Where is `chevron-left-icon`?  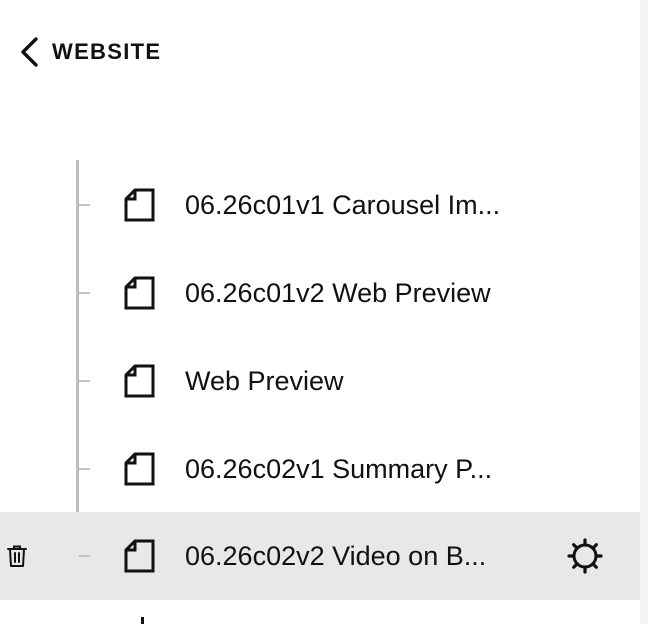 chevron-left-icon is located at coordinates (29, 52).